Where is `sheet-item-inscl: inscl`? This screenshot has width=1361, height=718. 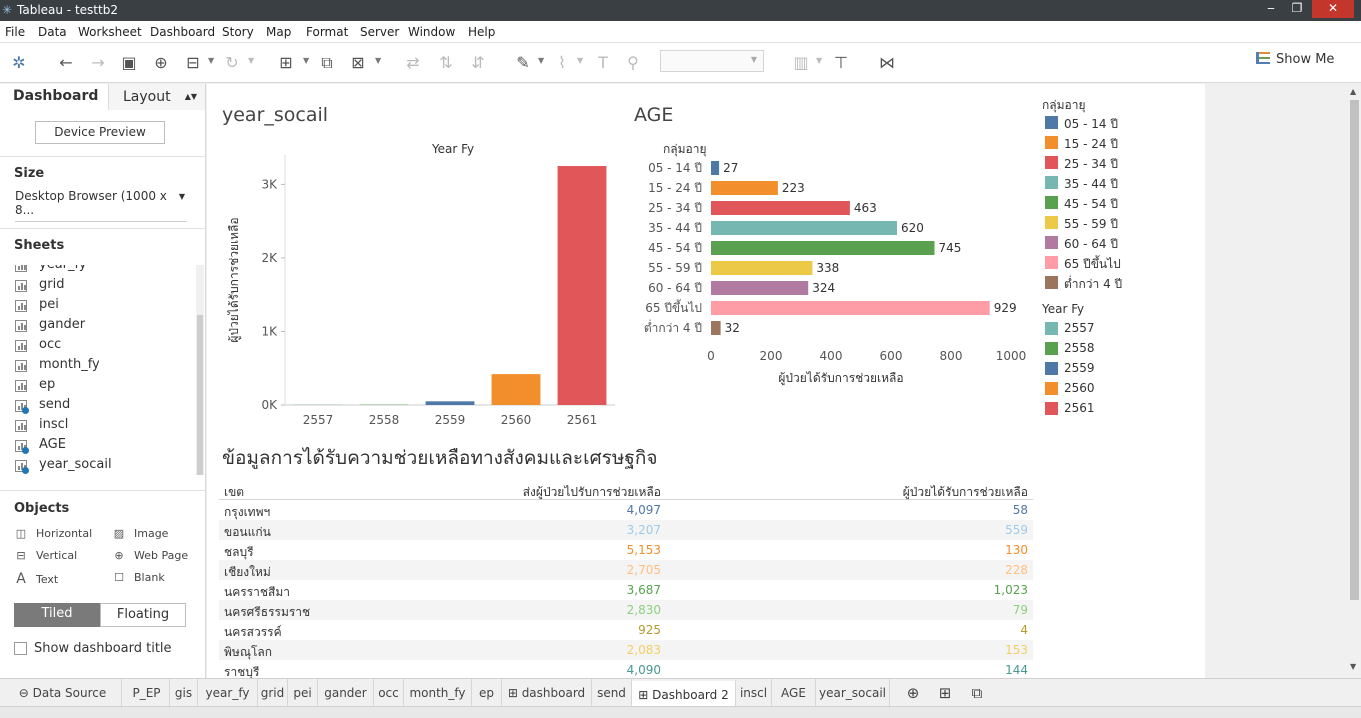
sheet-item-inscl: inscl is located at coordinates (105, 427).